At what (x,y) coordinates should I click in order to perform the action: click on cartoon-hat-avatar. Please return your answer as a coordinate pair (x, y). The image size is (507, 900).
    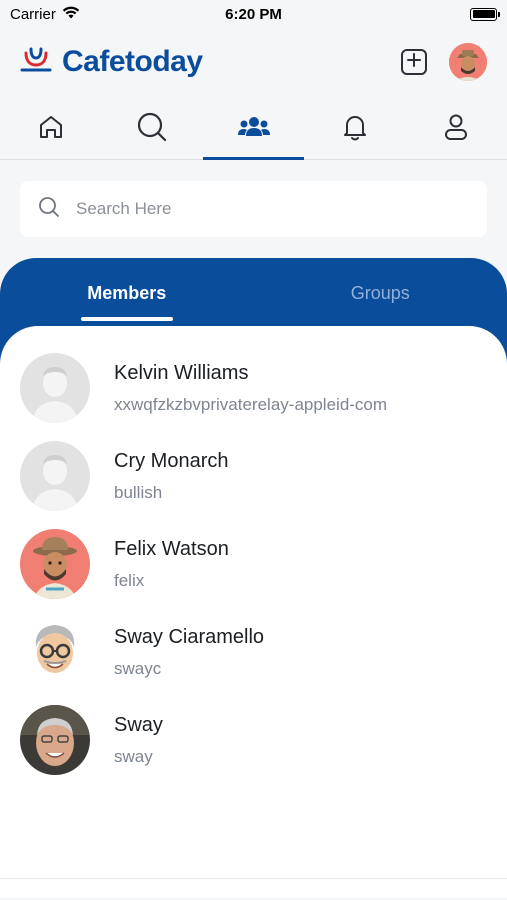
    Looking at the image, I should click on (55, 564).